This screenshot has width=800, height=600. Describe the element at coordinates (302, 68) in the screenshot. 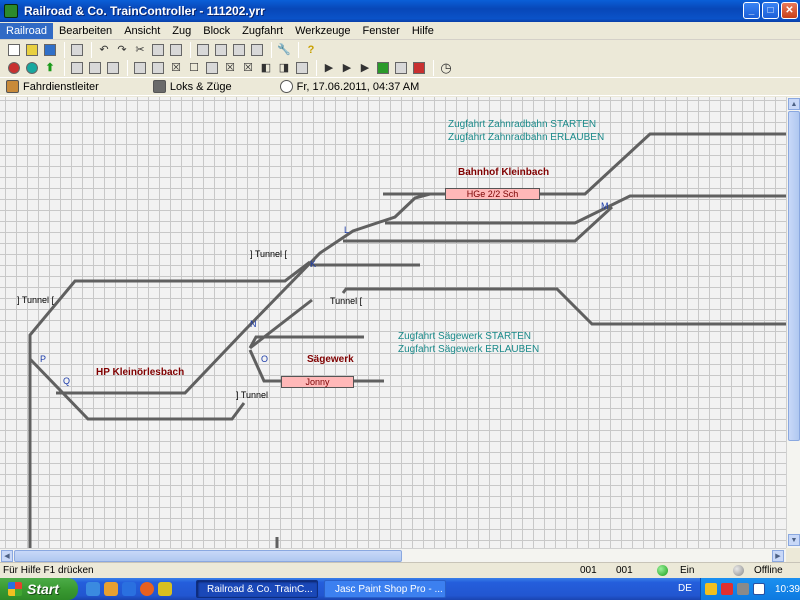

I see `block-wide-icon` at that location.